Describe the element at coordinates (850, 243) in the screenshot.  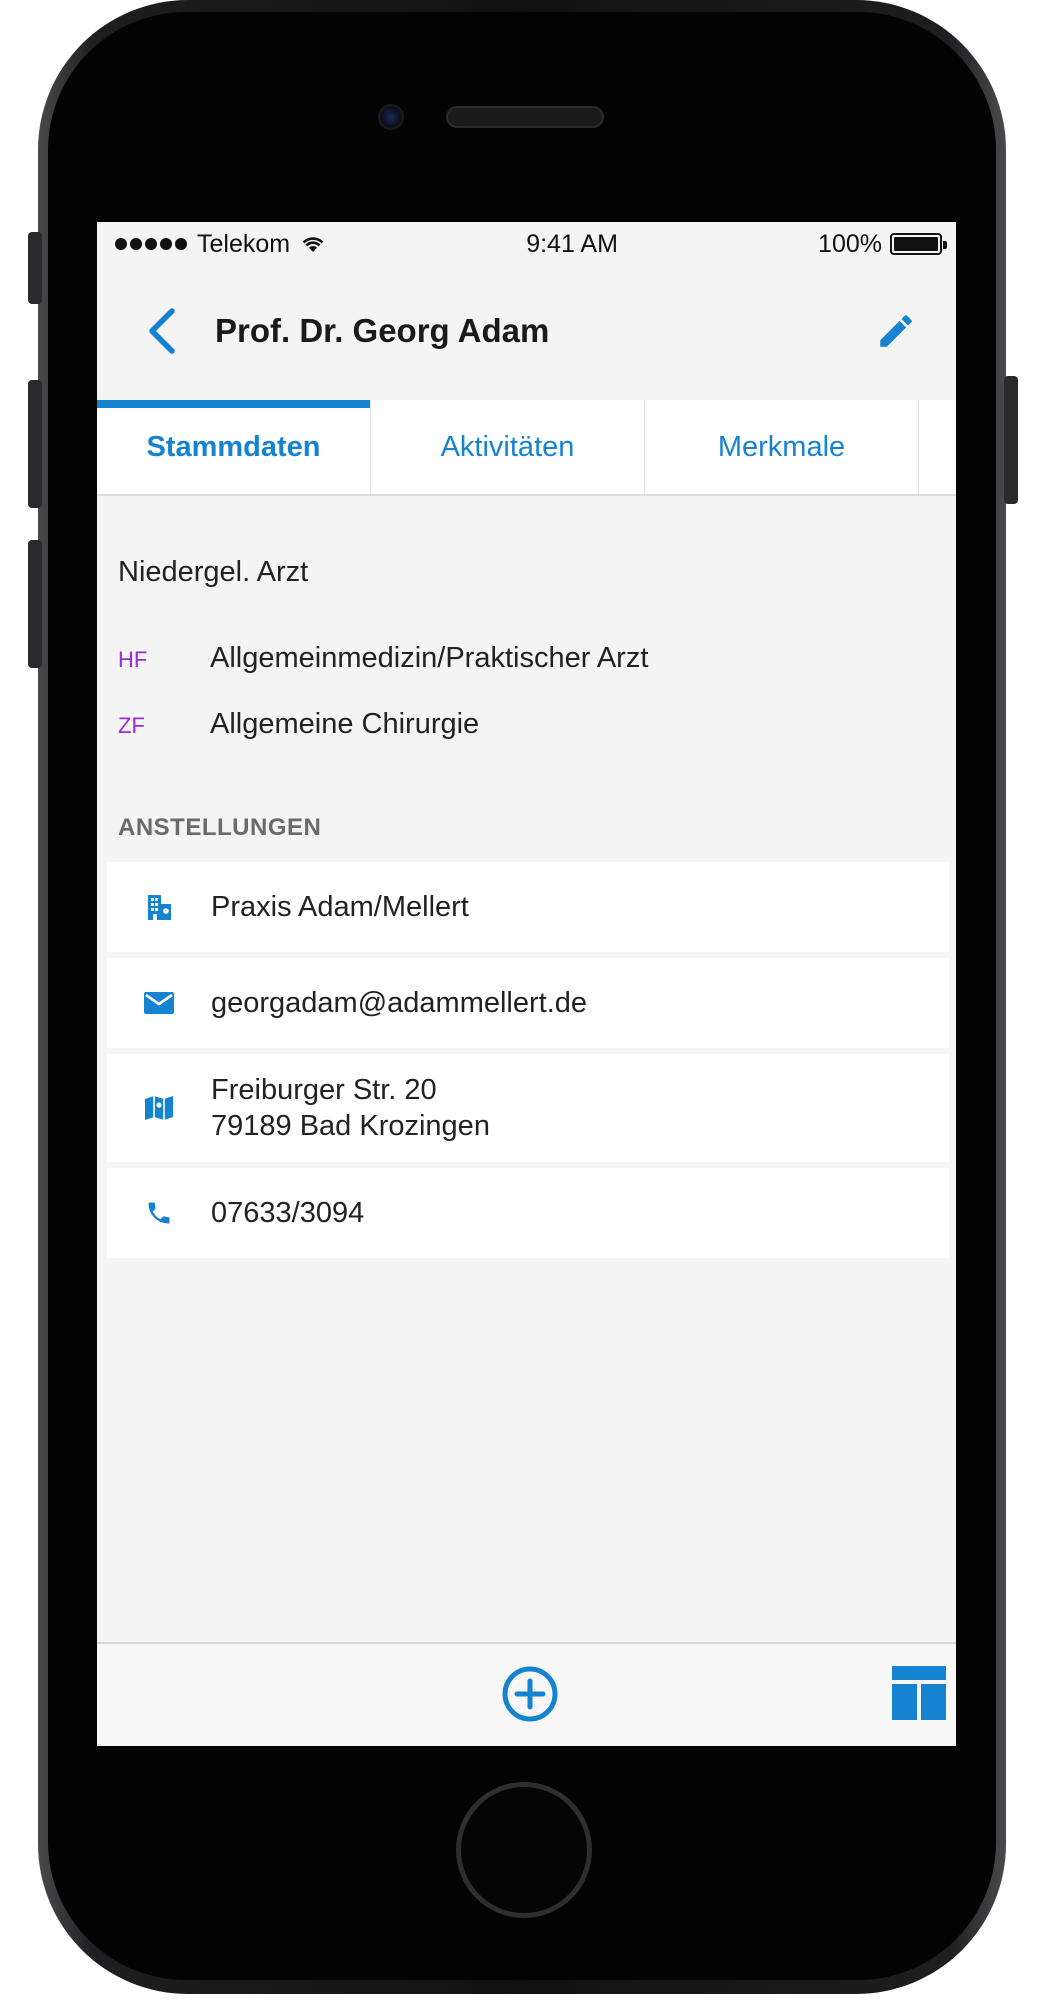
I see `battery-percent: 100%` at that location.